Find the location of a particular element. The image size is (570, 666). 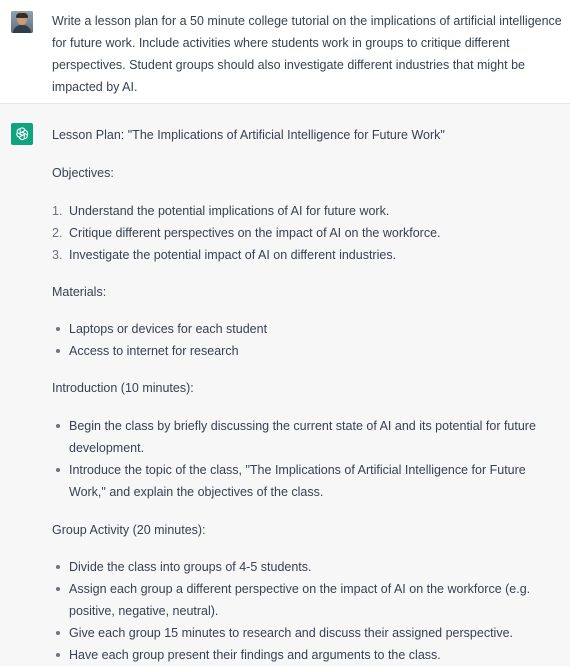

list-number: 2. is located at coordinates (57, 233).